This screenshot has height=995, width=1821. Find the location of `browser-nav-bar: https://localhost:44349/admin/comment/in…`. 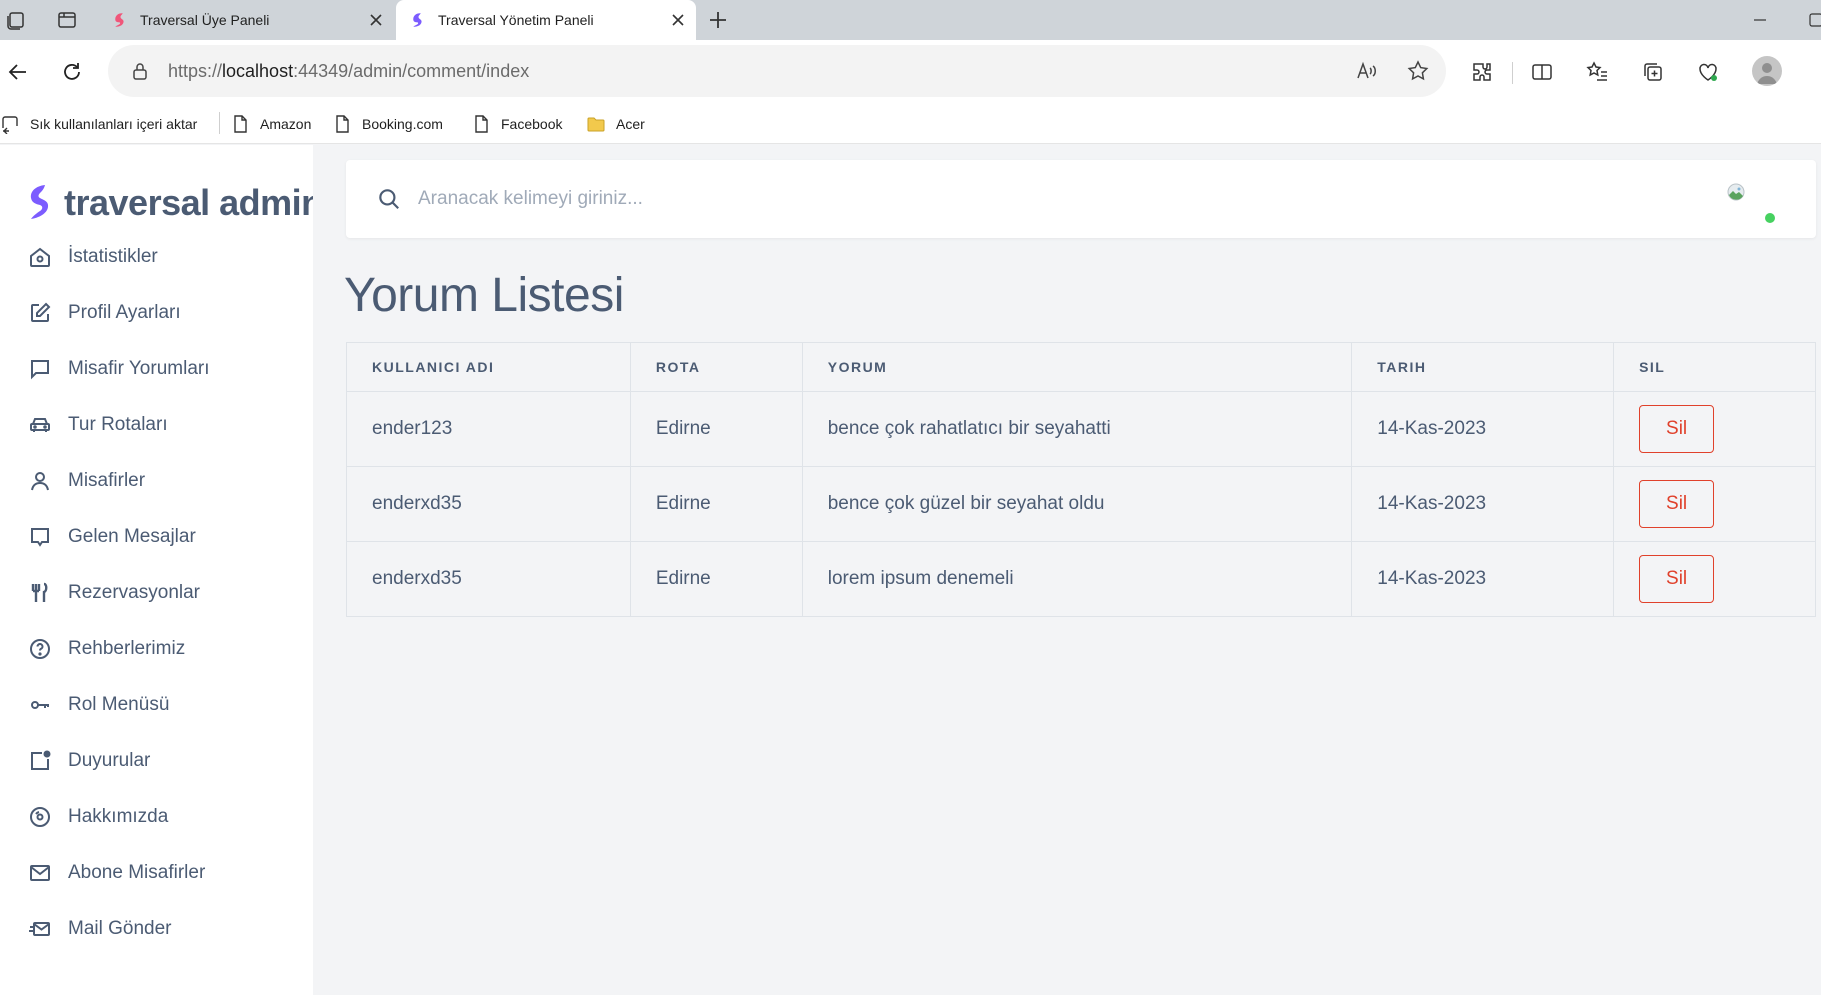

browser-nav-bar: https://localhost:44349/admin/comment/in… is located at coordinates (910, 72).